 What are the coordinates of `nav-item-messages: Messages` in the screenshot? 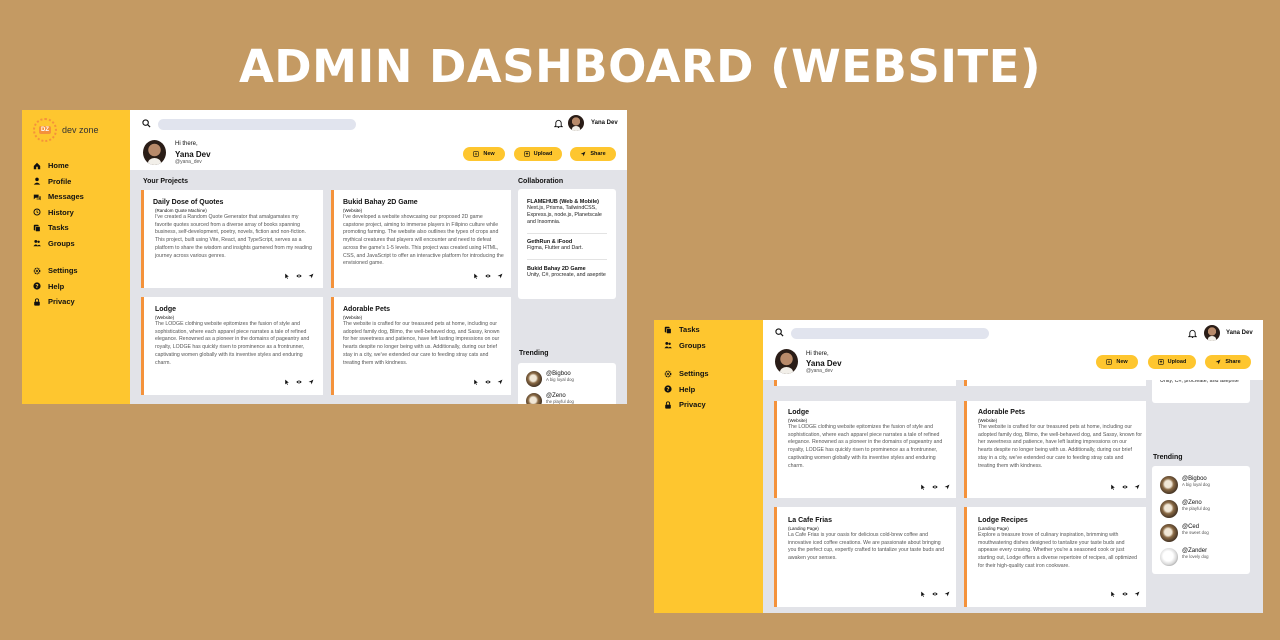 It's located at (58, 197).